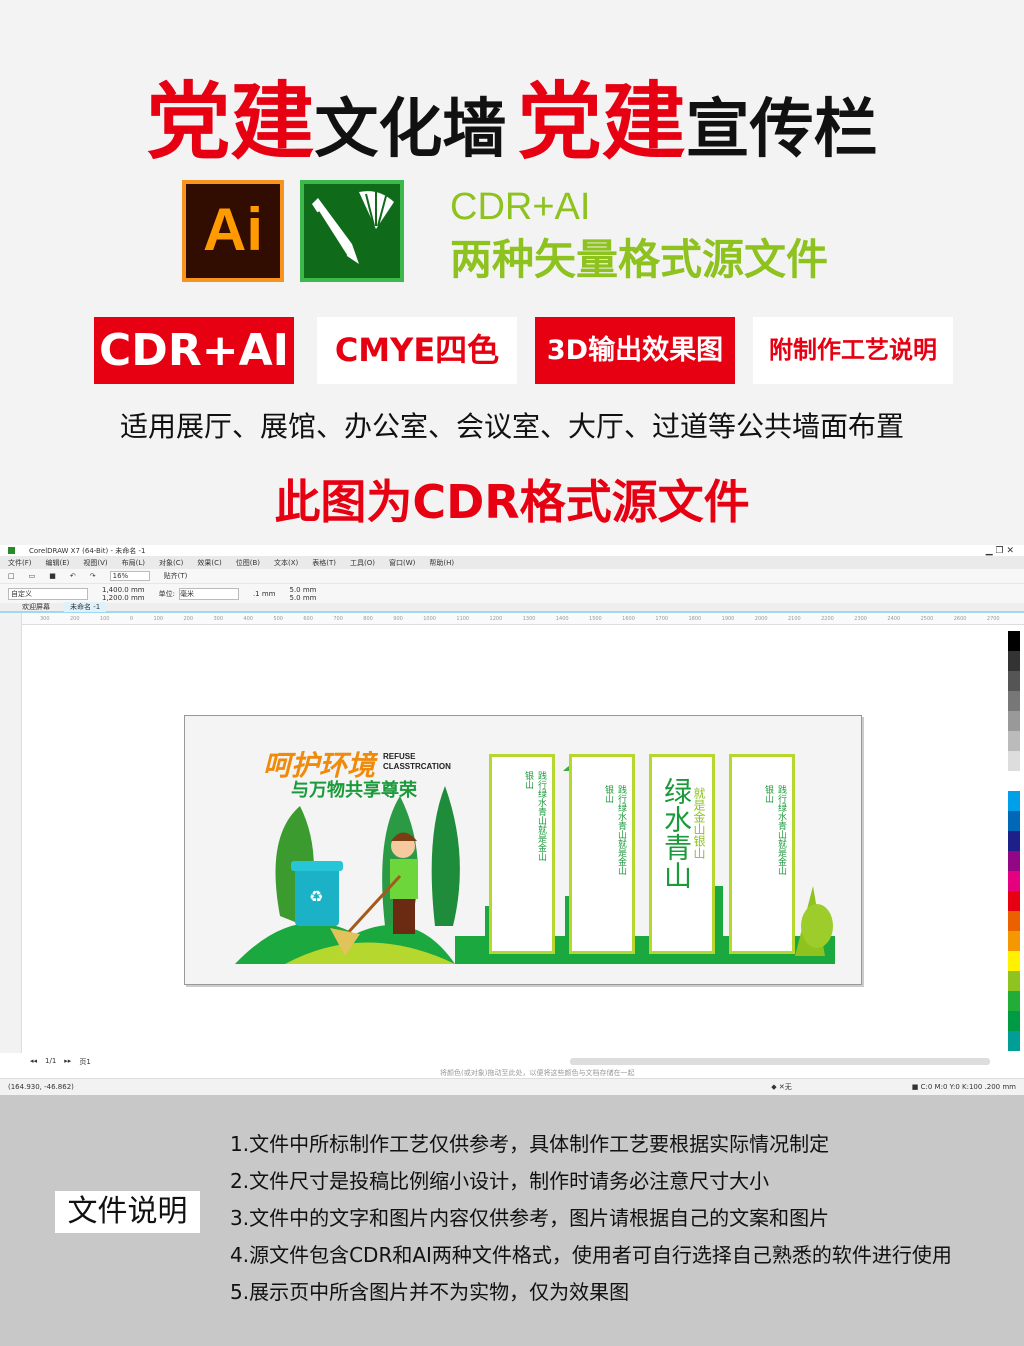 This screenshot has width=1024, height=1346. What do you see at coordinates (11, 833) in the screenshot?
I see `toolbox` at bounding box center [11, 833].